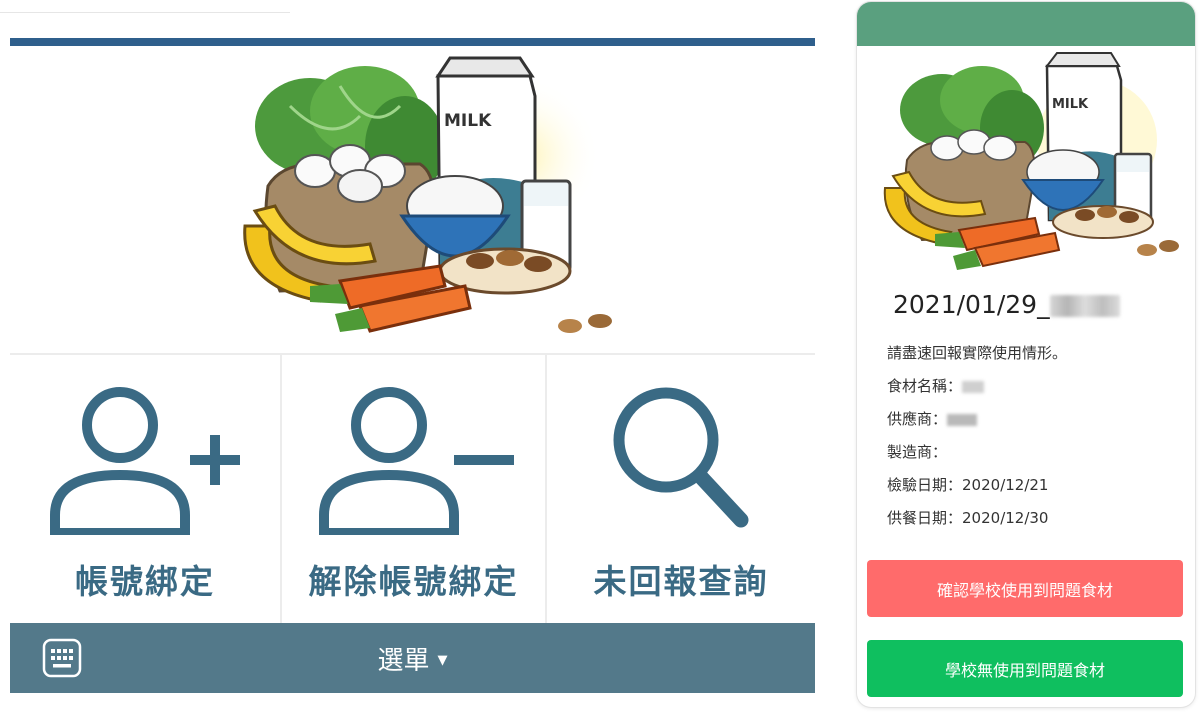 Image resolution: width=1200 pixels, height=712 pixels. What do you see at coordinates (145, 6) in the screenshot?
I see `top-divider` at bounding box center [145, 6].